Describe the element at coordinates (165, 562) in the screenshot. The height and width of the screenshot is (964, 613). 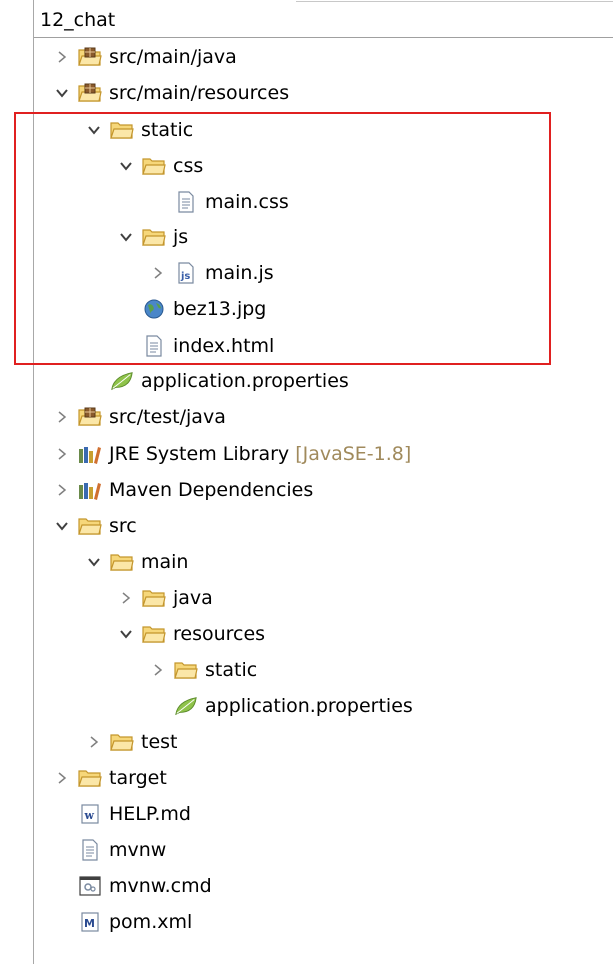
I see `tree-item-label: main` at that location.